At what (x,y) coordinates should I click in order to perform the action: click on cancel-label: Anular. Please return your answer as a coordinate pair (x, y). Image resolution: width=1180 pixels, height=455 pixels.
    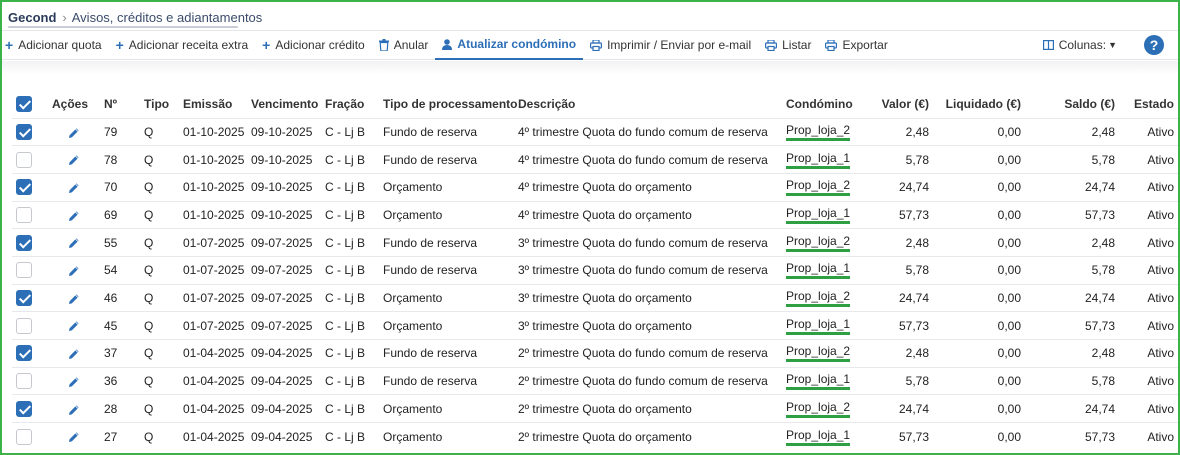
    Looking at the image, I should click on (411, 45).